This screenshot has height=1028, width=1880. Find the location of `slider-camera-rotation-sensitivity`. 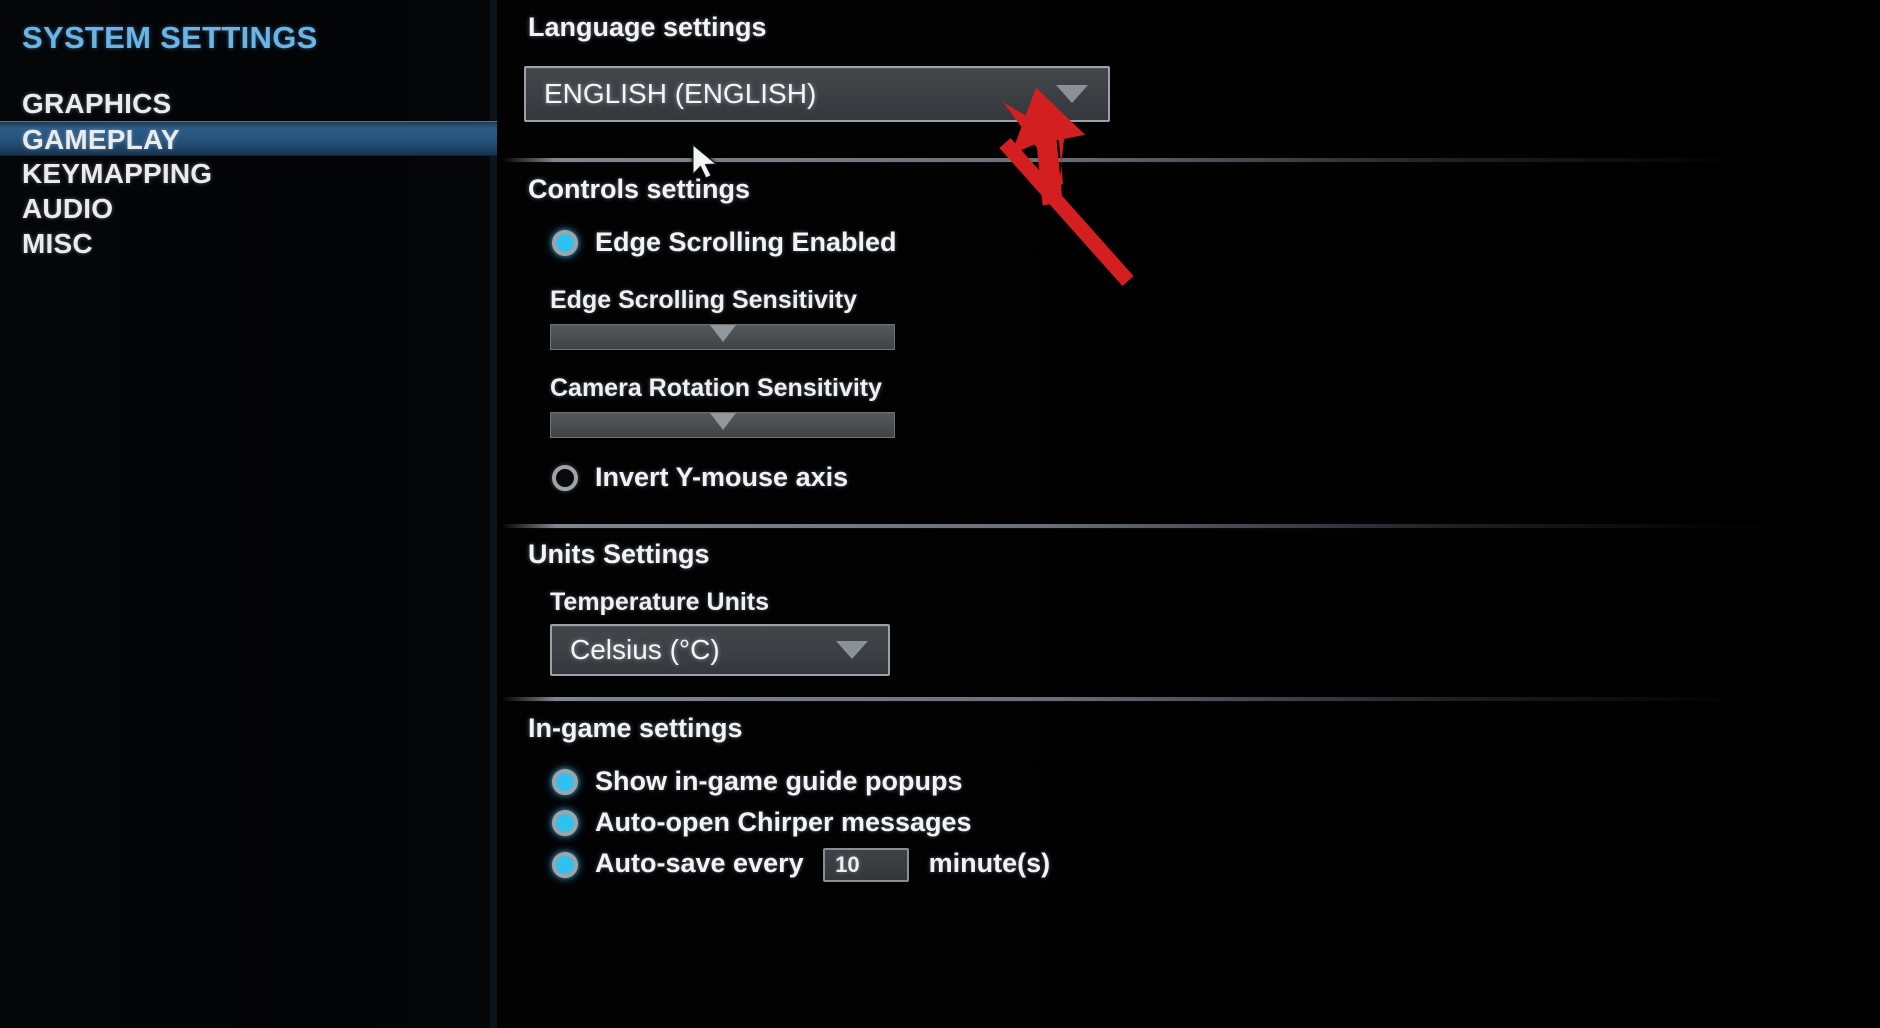

slider-camera-rotation-sensitivity is located at coordinates (722, 425).